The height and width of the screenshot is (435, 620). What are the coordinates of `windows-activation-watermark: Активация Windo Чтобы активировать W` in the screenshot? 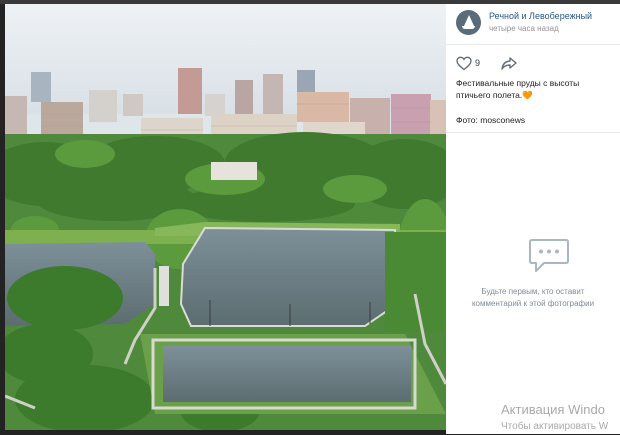 It's located at (554, 417).